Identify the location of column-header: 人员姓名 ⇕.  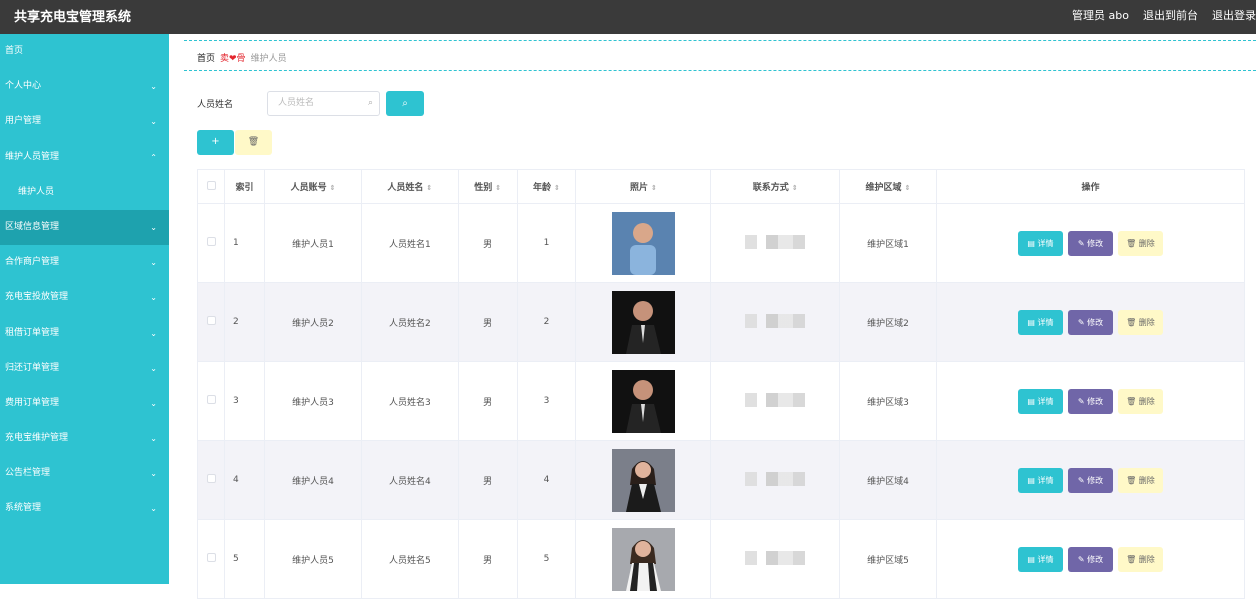
(409, 186).